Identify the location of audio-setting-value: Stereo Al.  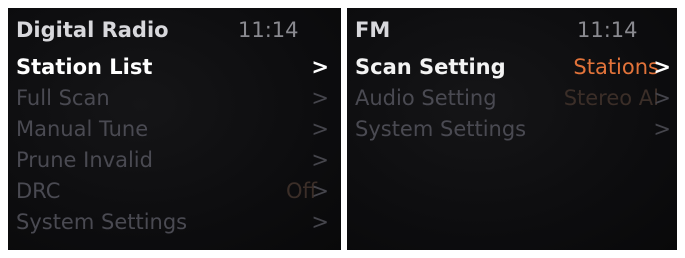
(611, 98).